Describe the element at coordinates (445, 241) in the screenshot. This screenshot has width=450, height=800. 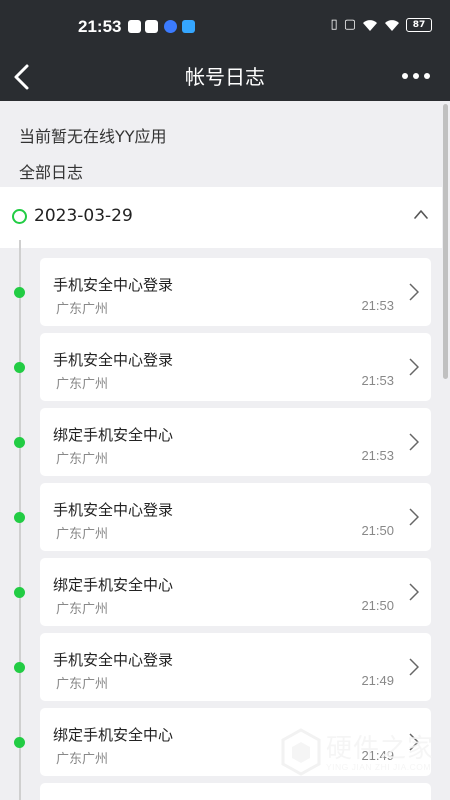
I see `scrollbar` at that location.